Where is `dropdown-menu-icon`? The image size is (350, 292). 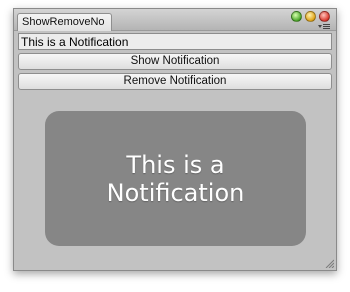
dropdown-menu-icon is located at coordinates (324, 26).